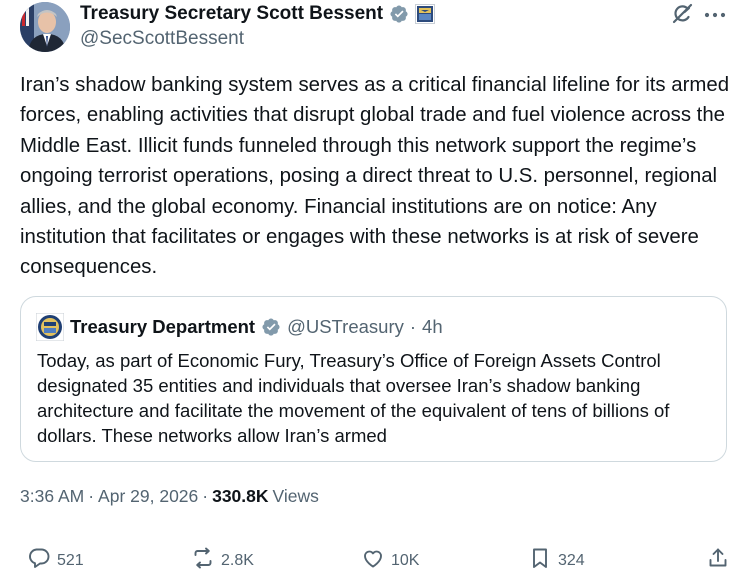 This screenshot has height=577, width=744. I want to click on repost-icon, so click(203, 560).